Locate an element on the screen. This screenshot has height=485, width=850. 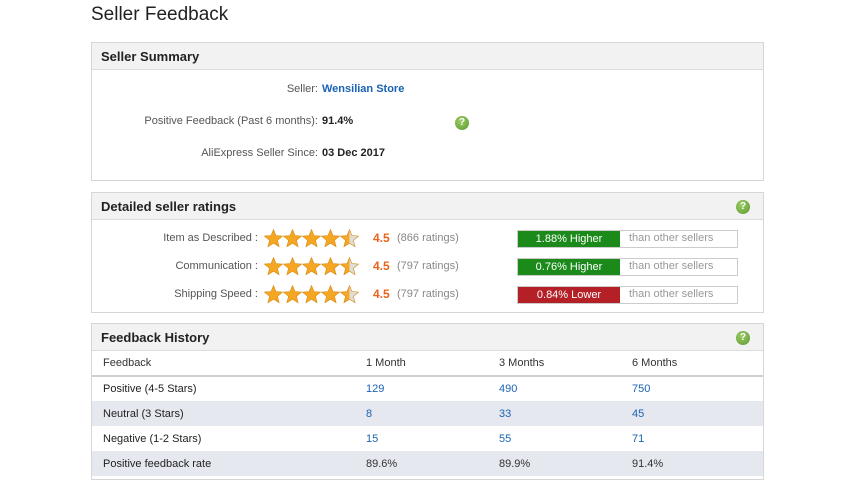
seller-since-label: AliExpress Seller Since: is located at coordinates (259, 153).